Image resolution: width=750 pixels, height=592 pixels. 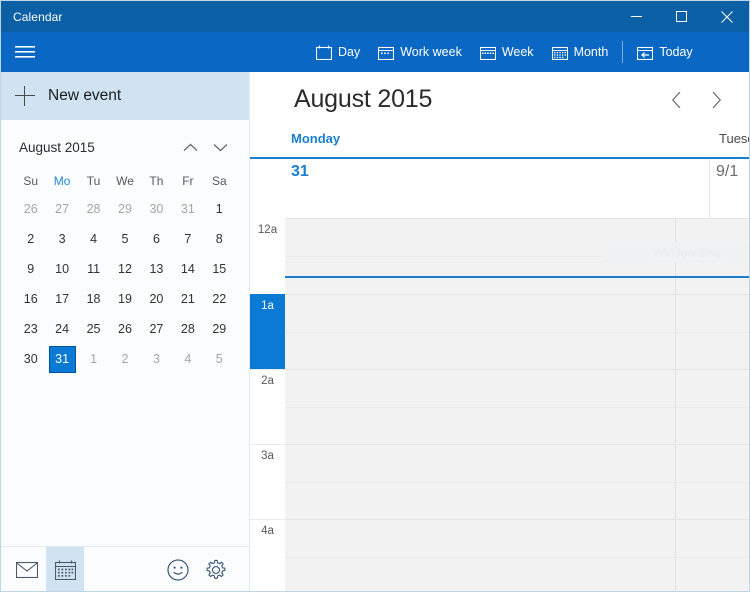 I want to click on day-header-monday: Monday, so click(x=315, y=138).